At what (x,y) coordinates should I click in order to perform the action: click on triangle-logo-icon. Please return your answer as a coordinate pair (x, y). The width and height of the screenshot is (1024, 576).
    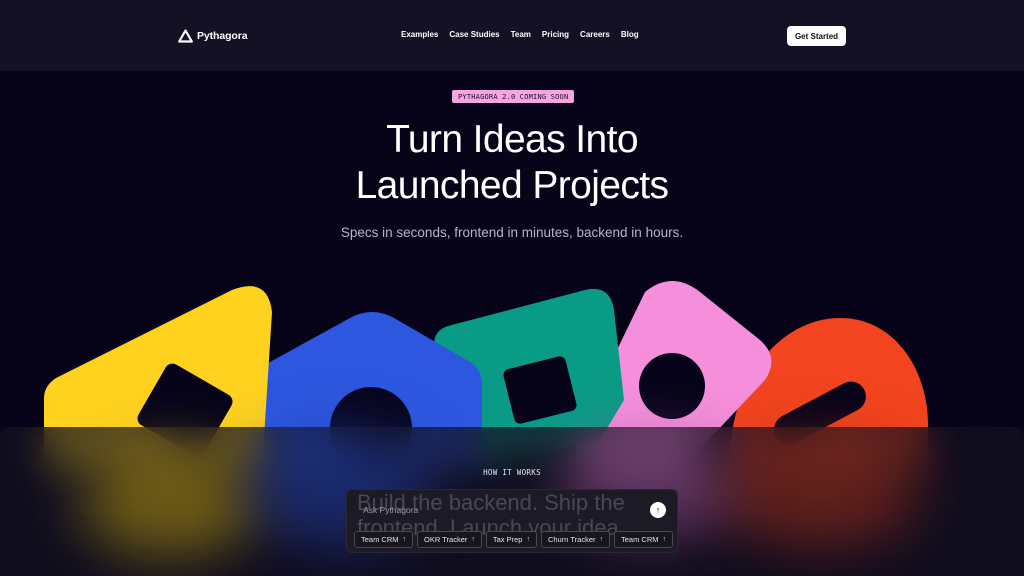
    Looking at the image, I should click on (185, 36).